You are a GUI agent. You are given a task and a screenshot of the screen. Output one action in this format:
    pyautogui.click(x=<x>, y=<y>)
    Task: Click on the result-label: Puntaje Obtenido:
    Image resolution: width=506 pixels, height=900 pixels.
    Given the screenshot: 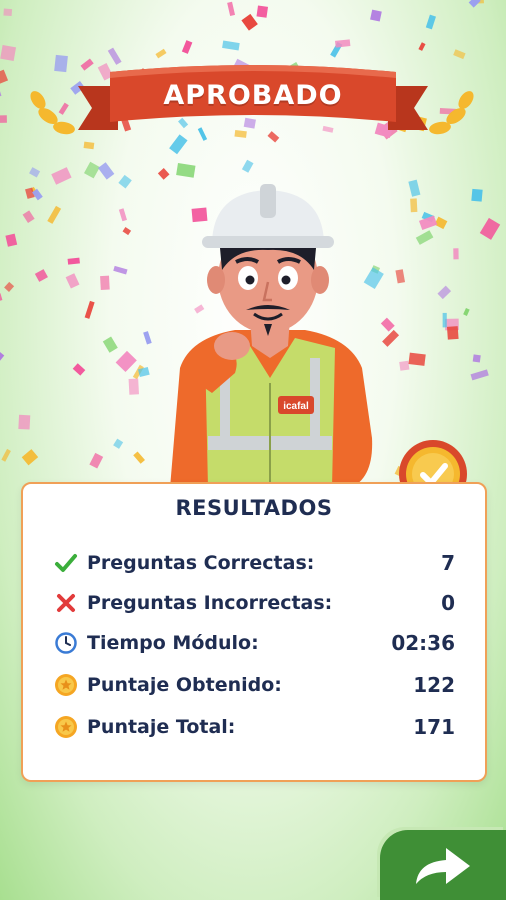 What is the action you would take?
    pyautogui.click(x=184, y=685)
    